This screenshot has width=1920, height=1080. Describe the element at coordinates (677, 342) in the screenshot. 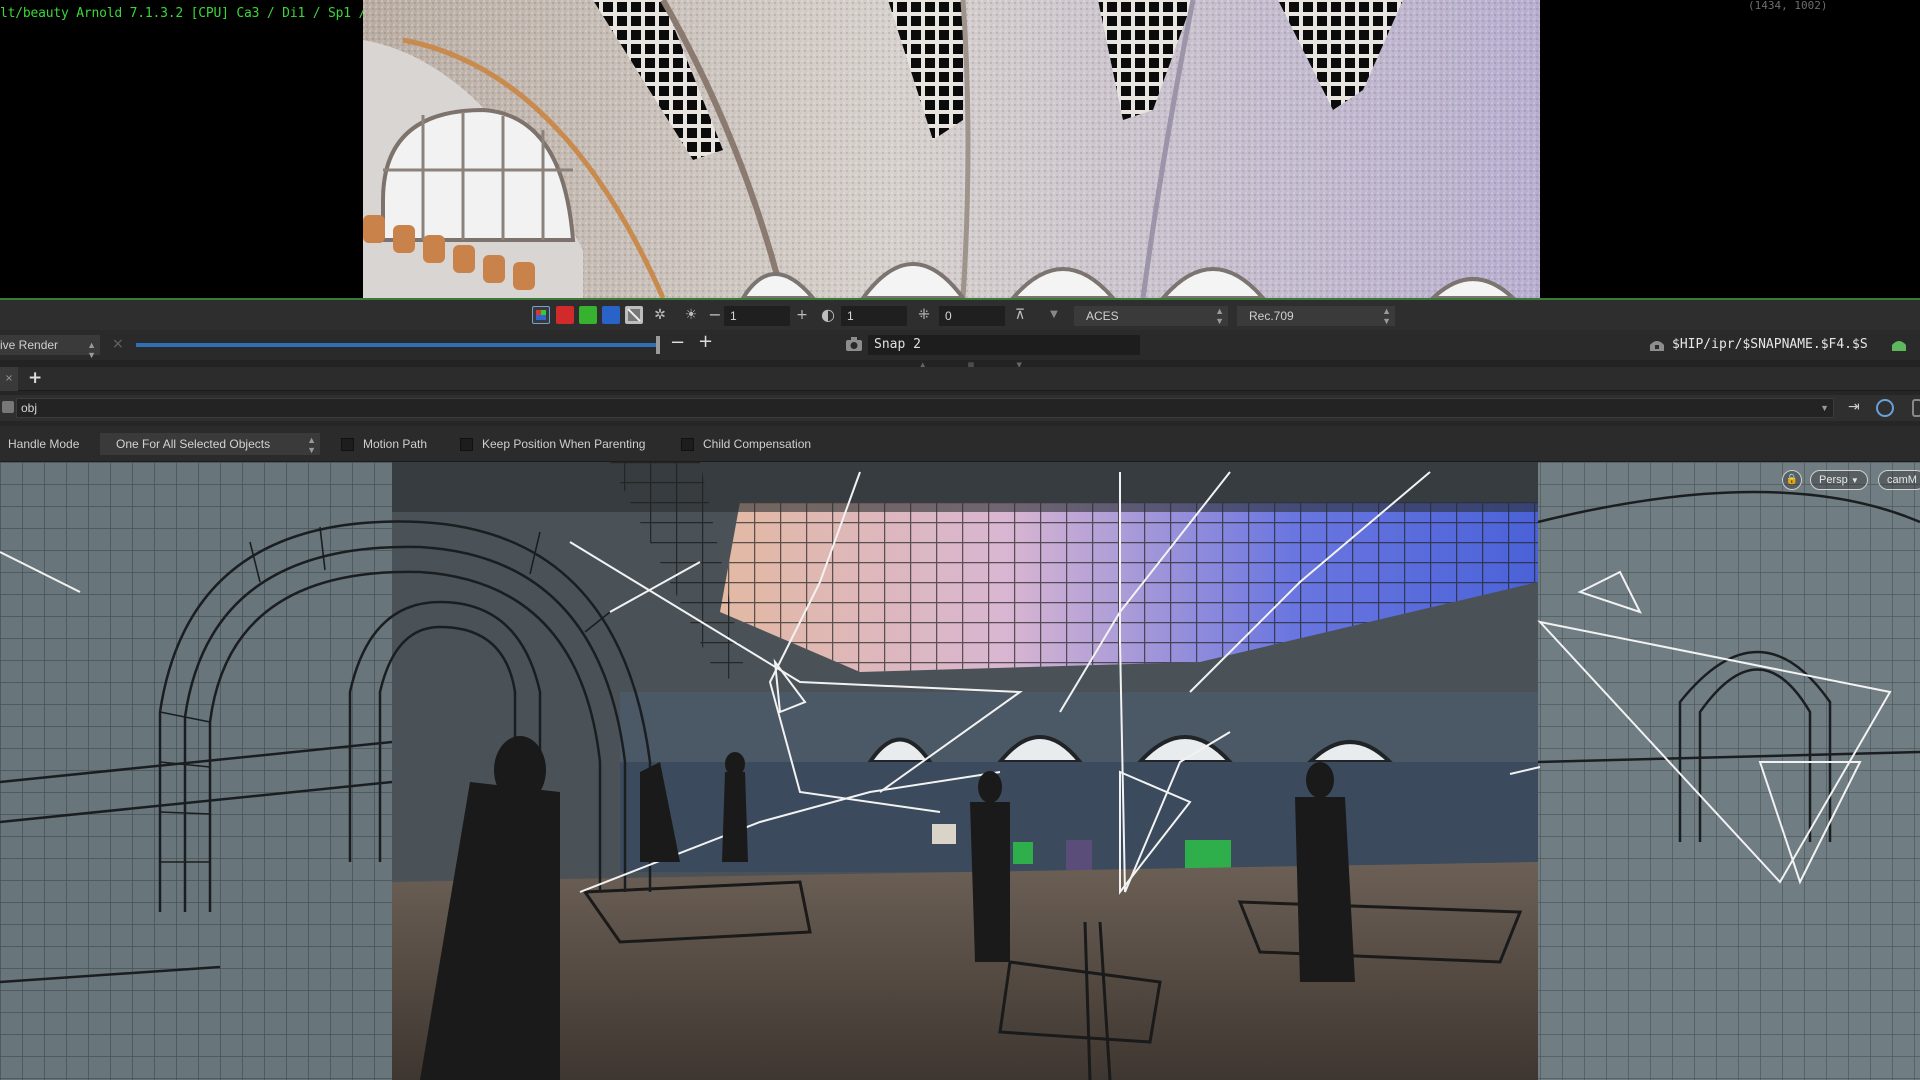

I see `zoom-out-icon: −` at that location.